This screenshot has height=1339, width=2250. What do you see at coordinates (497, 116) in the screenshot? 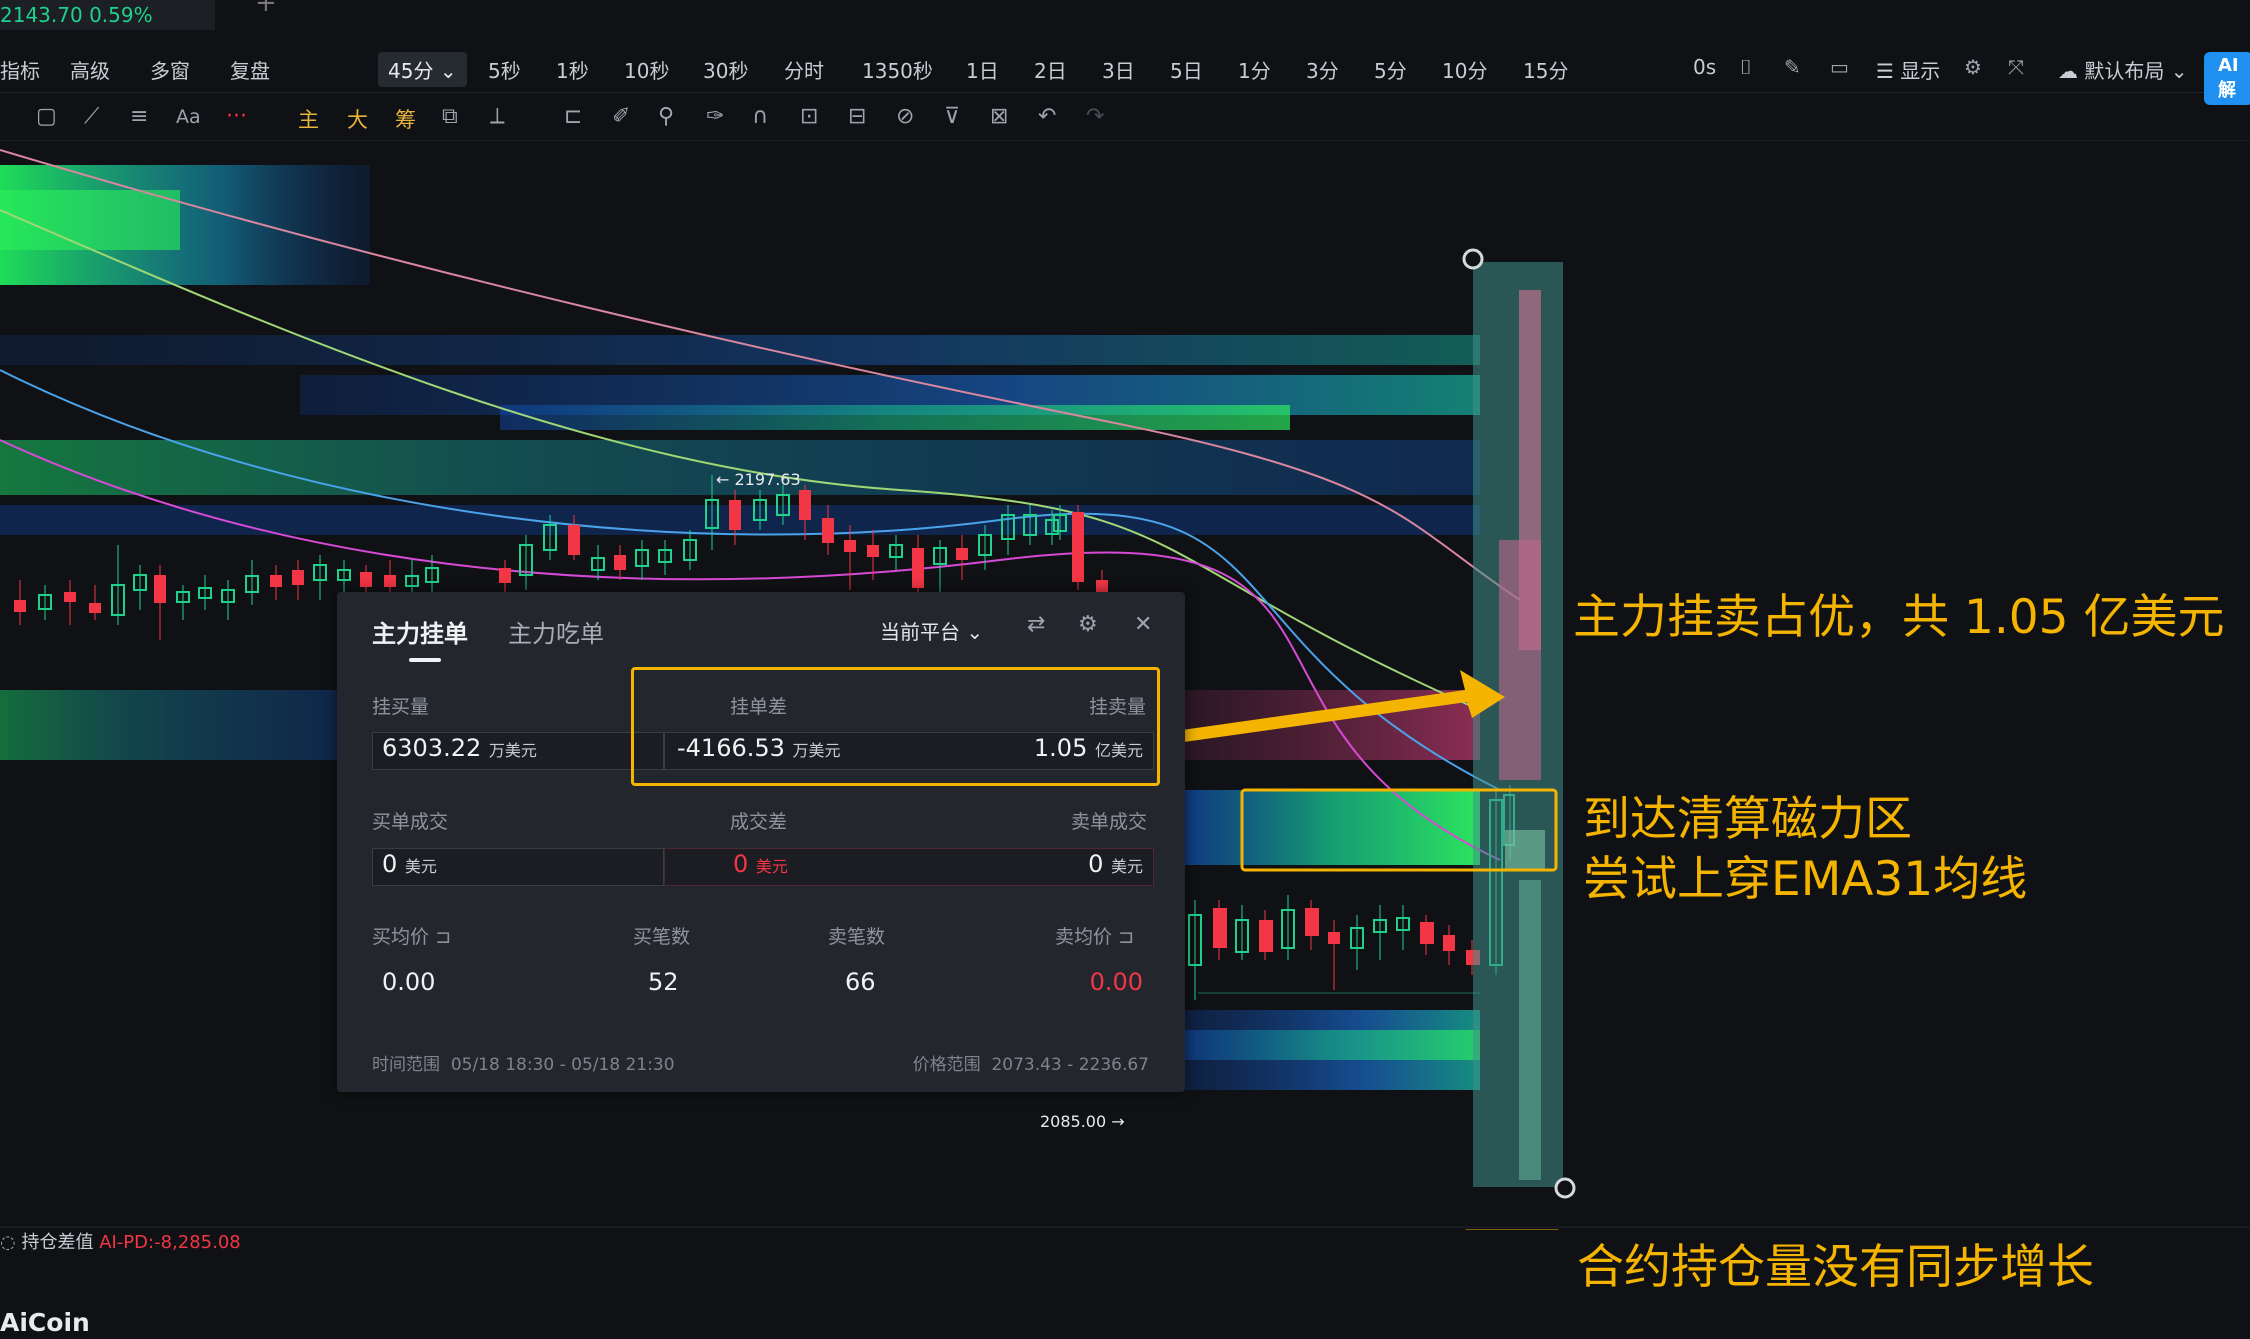
I see `measure-icon: ⟂` at bounding box center [497, 116].